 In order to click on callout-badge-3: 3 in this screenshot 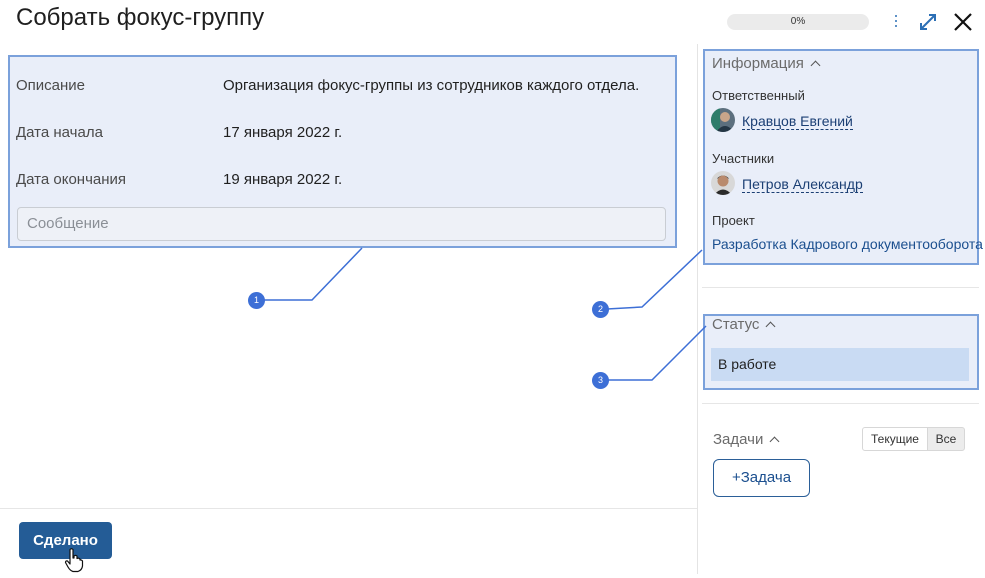, I will do `click(600, 380)`.